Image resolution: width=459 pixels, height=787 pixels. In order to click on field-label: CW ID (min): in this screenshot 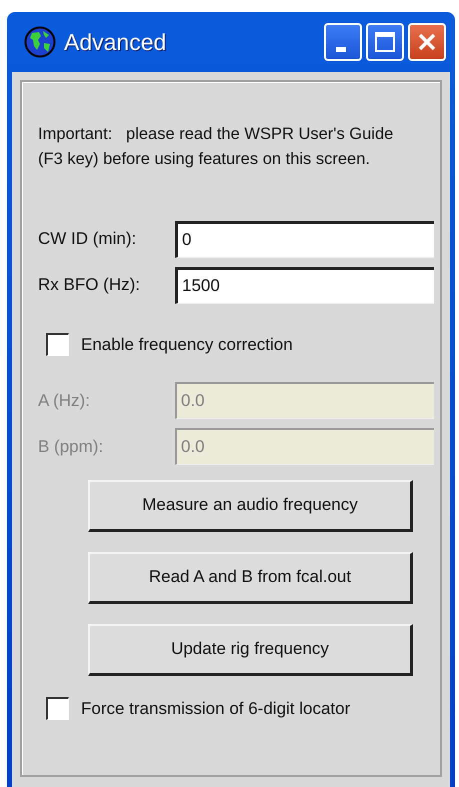, I will do `click(88, 239)`.